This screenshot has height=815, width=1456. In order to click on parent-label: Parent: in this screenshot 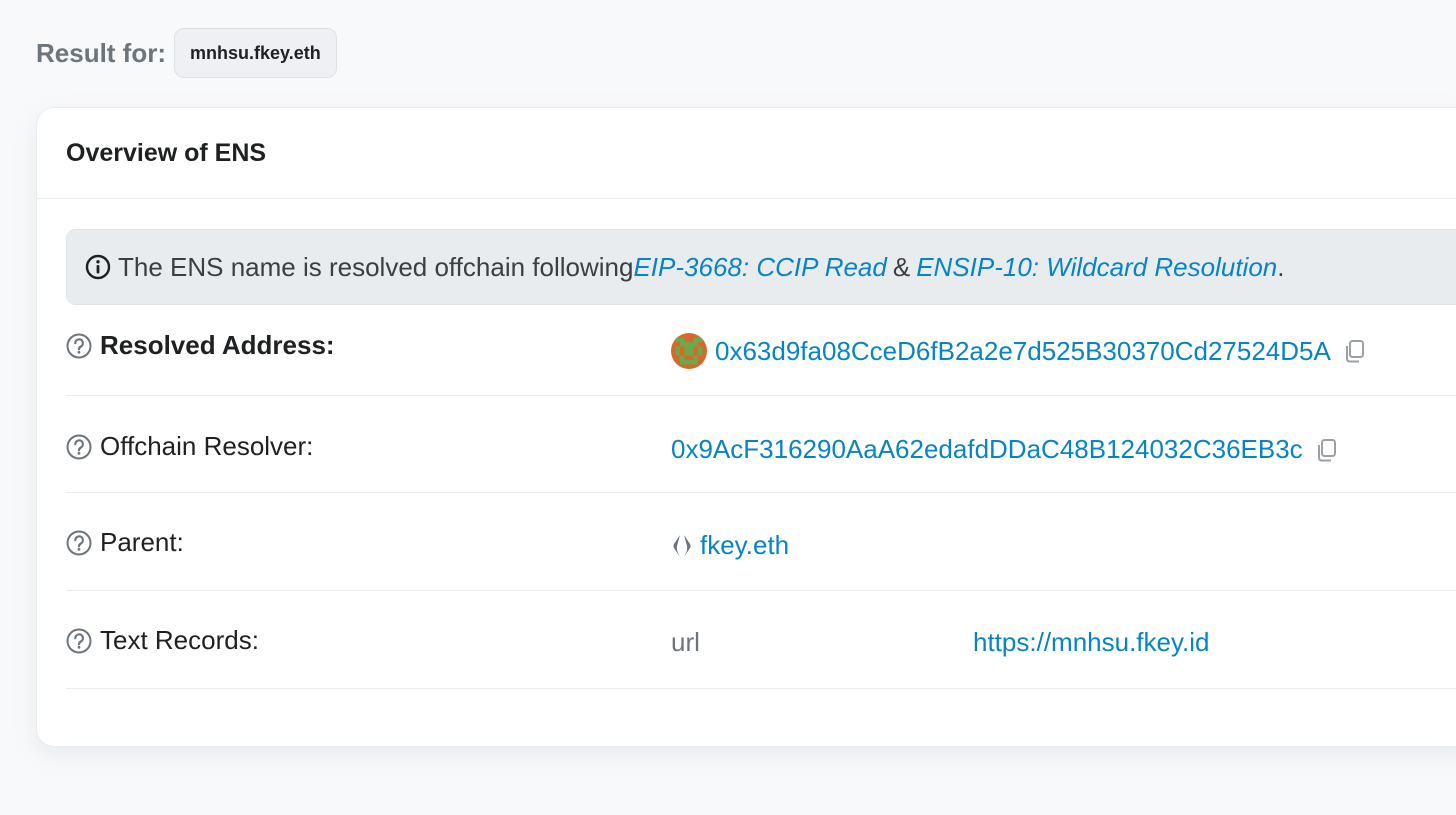, I will do `click(125, 542)`.